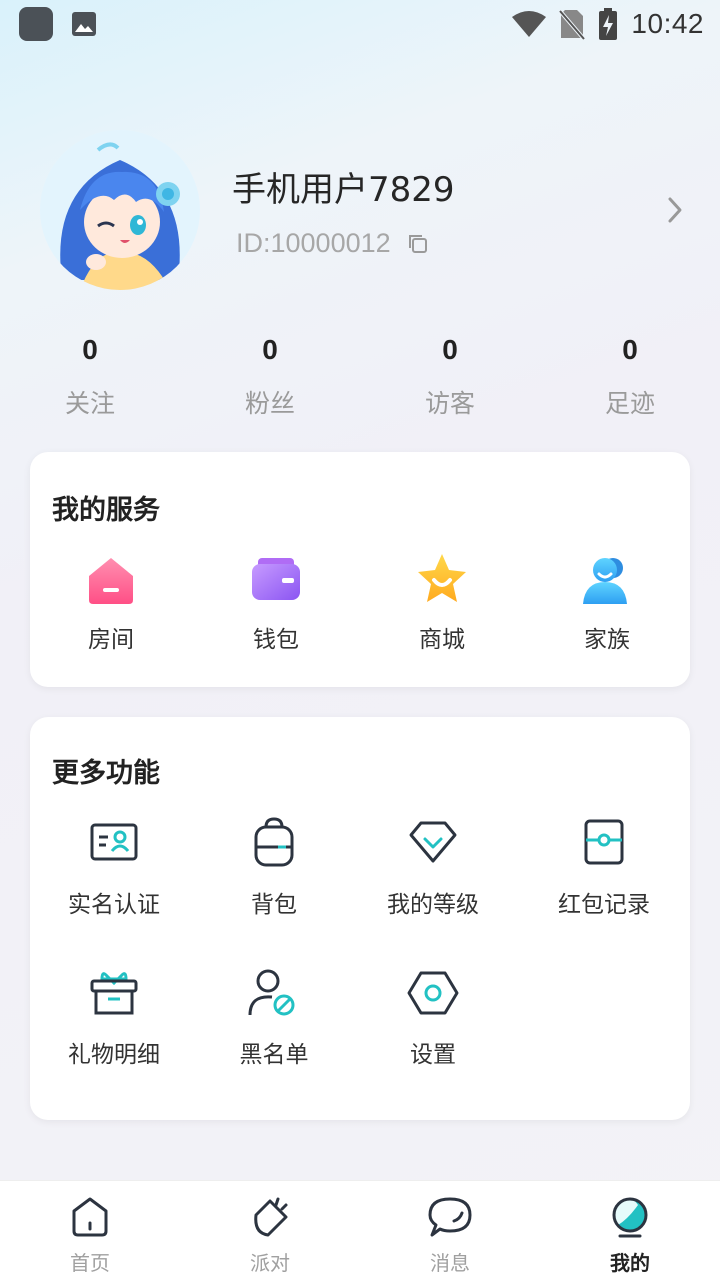  What do you see at coordinates (604, 867) in the screenshot?
I see `feature-red-packet: 红包记录` at bounding box center [604, 867].